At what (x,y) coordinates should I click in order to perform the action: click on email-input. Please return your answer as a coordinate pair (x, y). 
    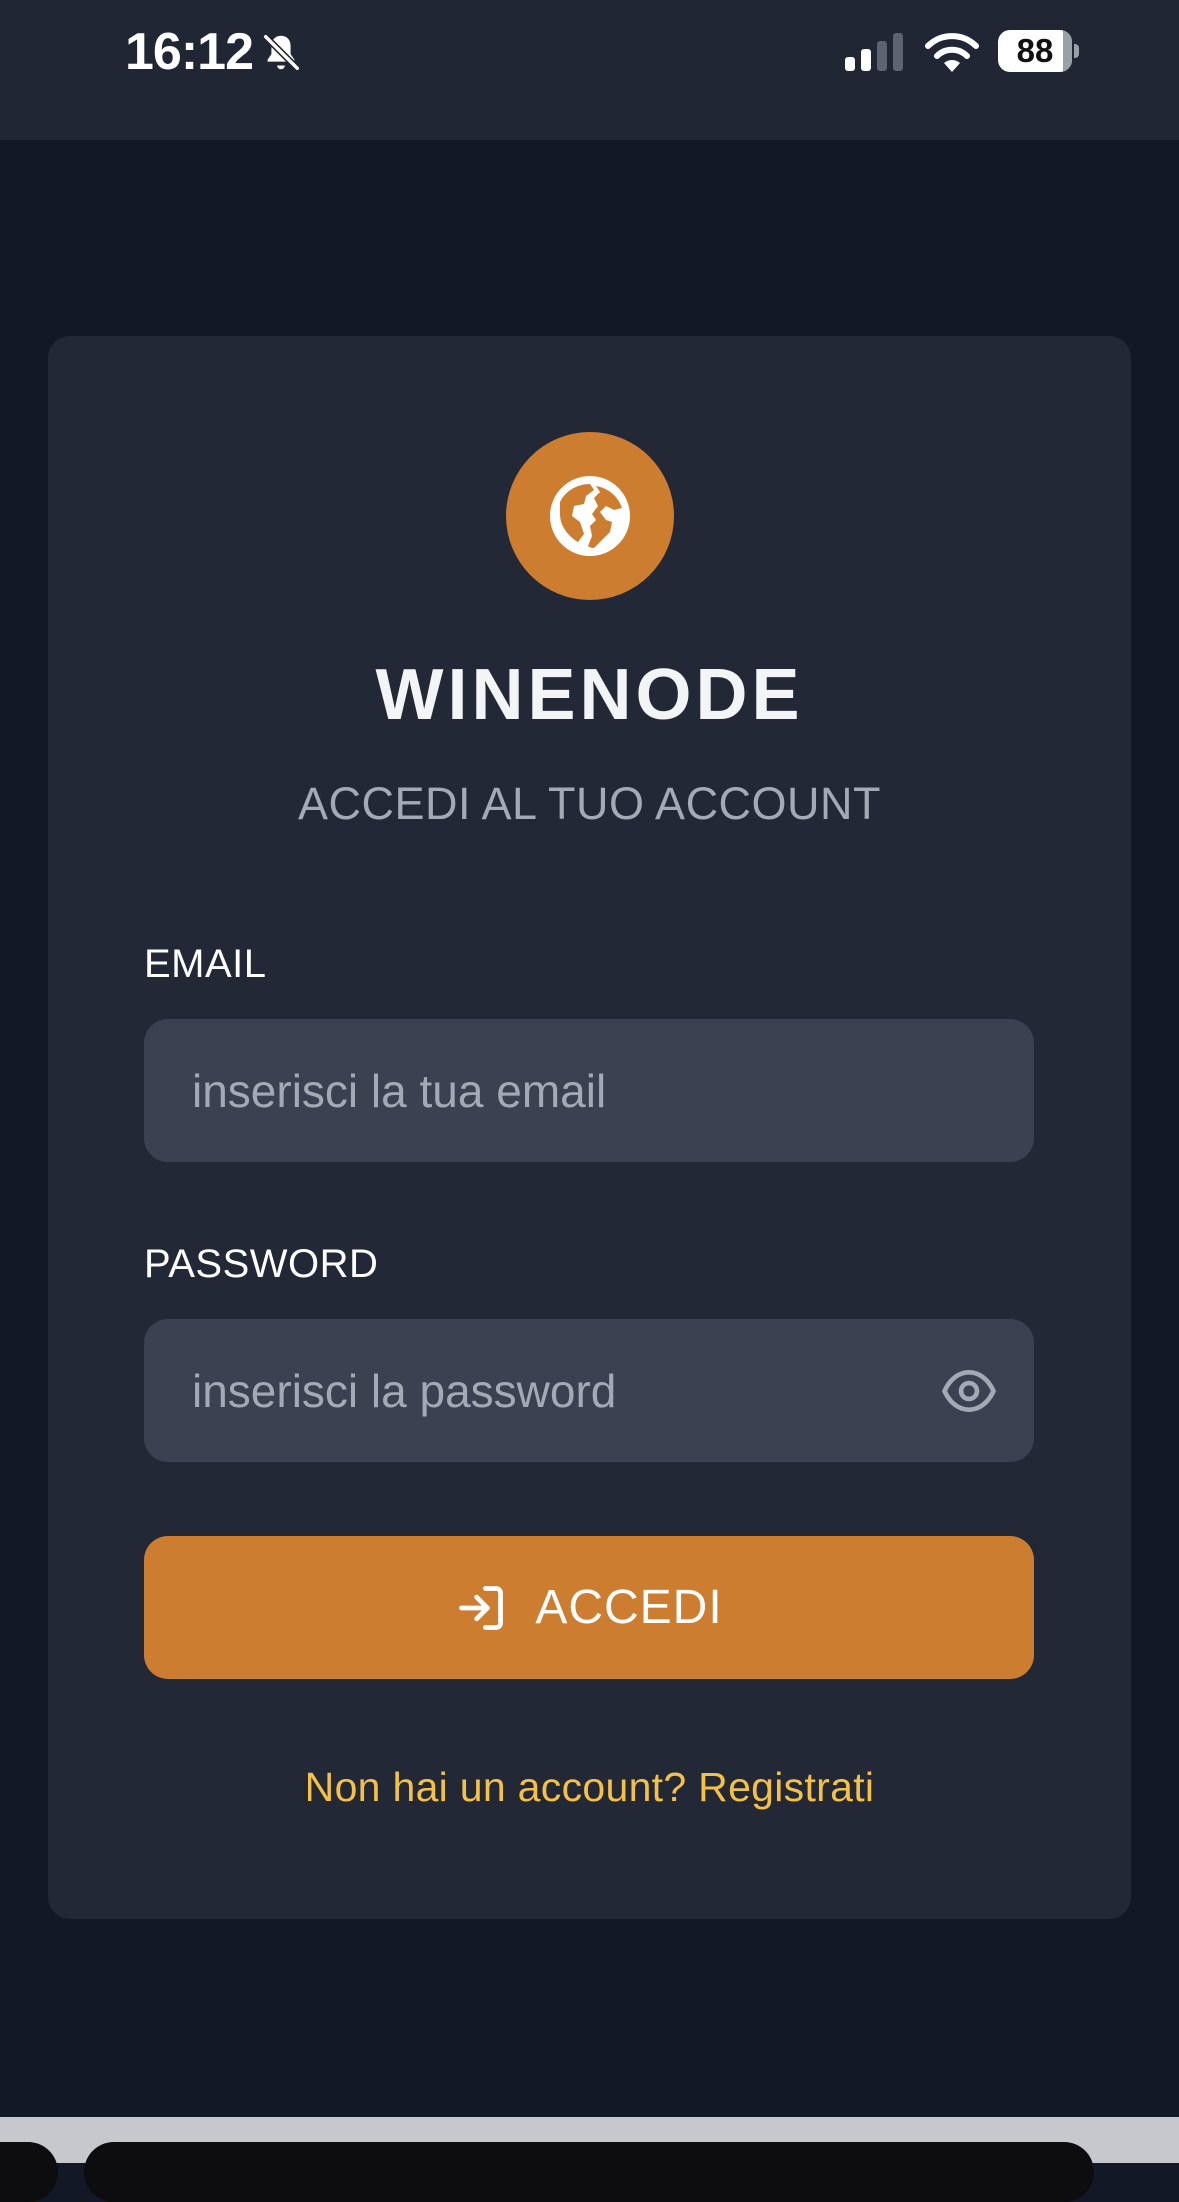
    Looking at the image, I should click on (589, 1090).